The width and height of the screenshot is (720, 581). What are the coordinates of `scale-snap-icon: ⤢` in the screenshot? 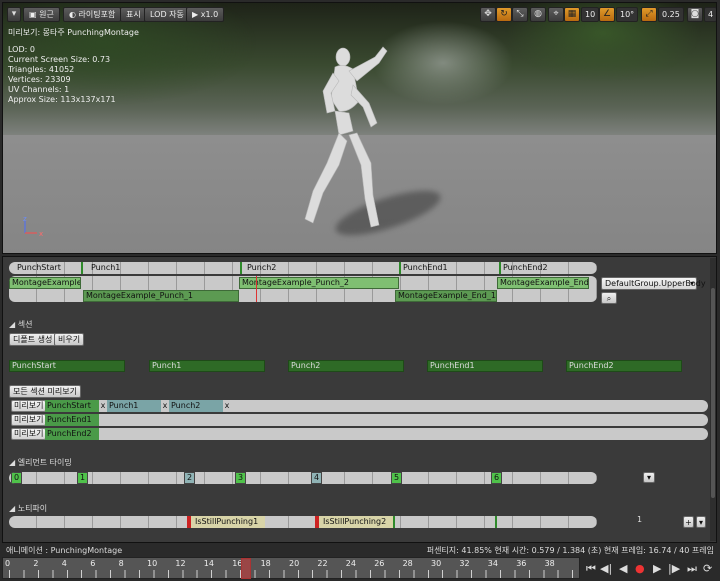 It's located at (649, 14).